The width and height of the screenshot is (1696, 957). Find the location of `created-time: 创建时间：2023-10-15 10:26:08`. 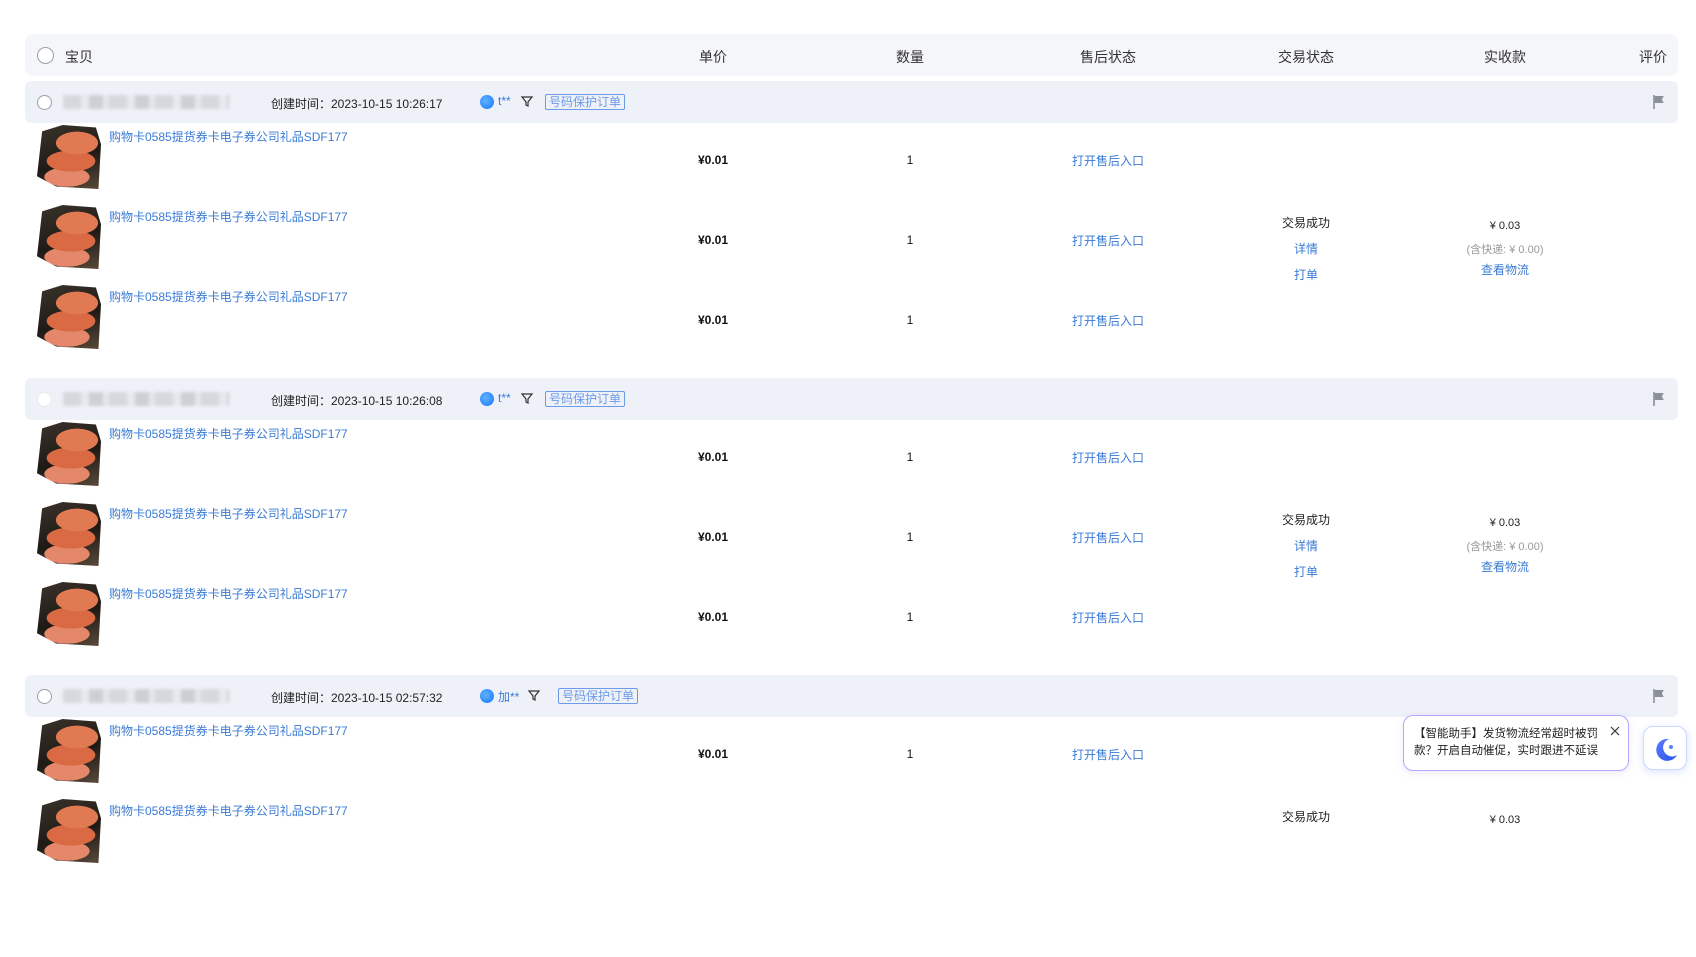

created-time: 创建时间：2023-10-15 10:26:08 is located at coordinates (357, 401).